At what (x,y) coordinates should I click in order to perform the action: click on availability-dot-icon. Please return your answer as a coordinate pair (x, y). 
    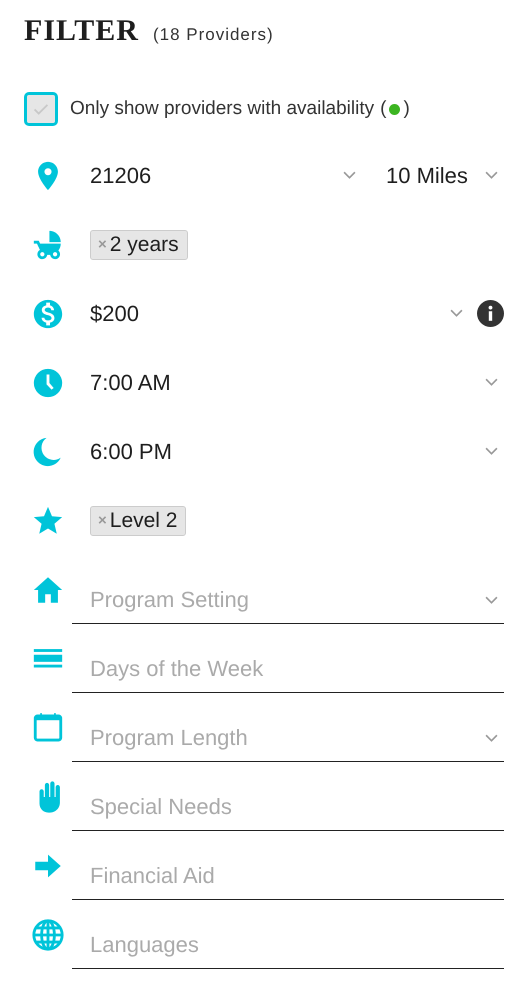
    Looking at the image, I should click on (394, 109).